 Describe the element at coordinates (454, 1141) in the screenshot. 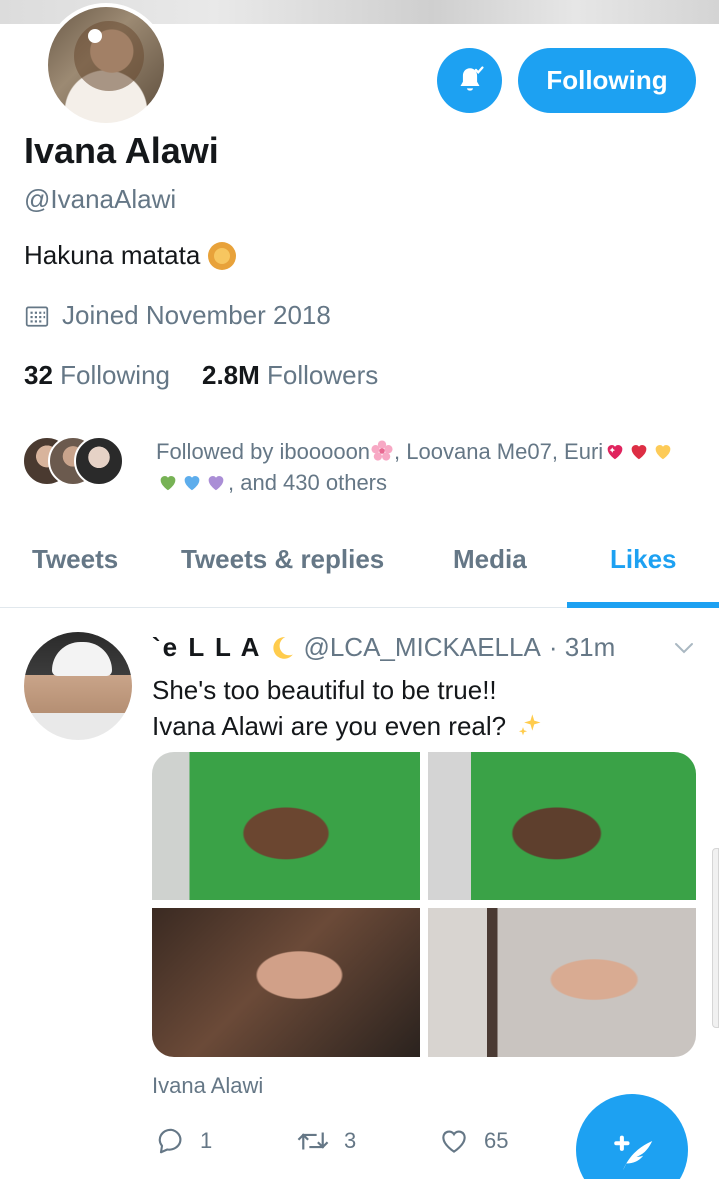

I see `heart-icon` at that location.